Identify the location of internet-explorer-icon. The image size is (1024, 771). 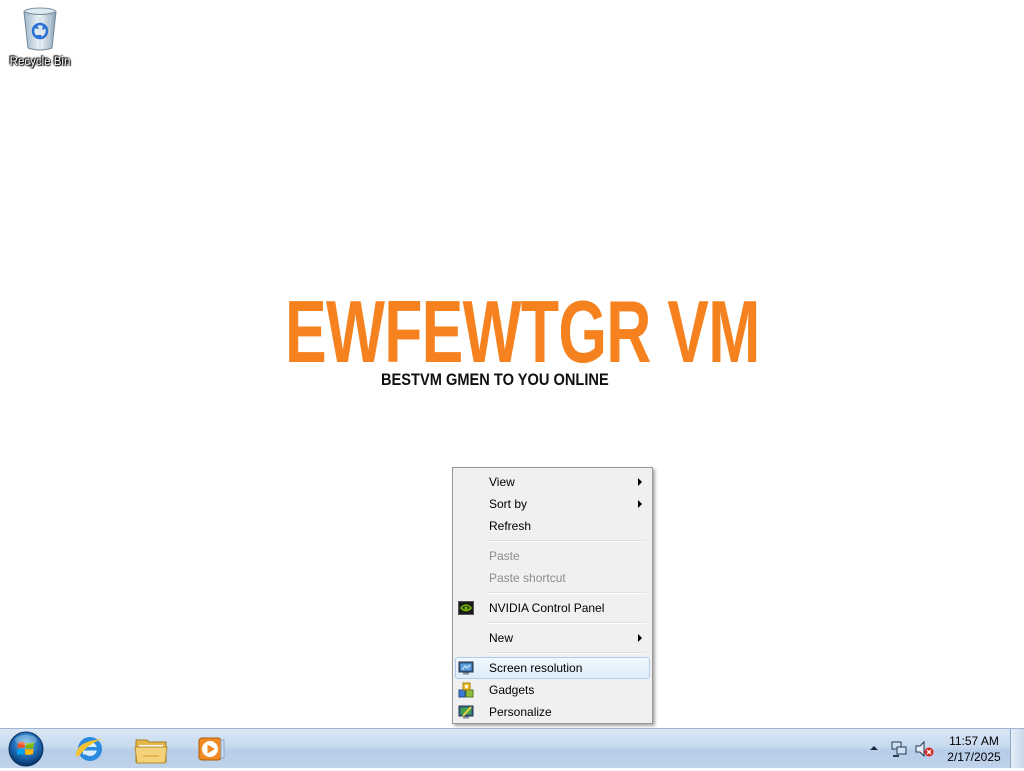
(89, 749).